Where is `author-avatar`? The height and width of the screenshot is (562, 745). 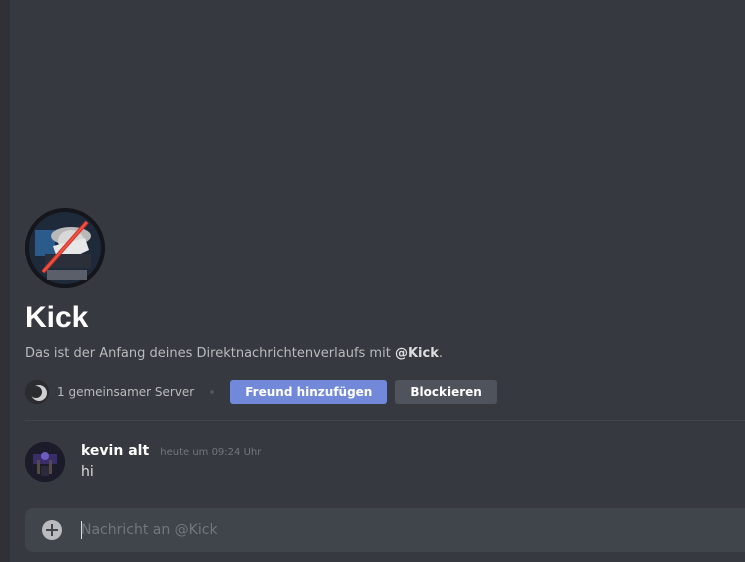 author-avatar is located at coordinates (45, 462).